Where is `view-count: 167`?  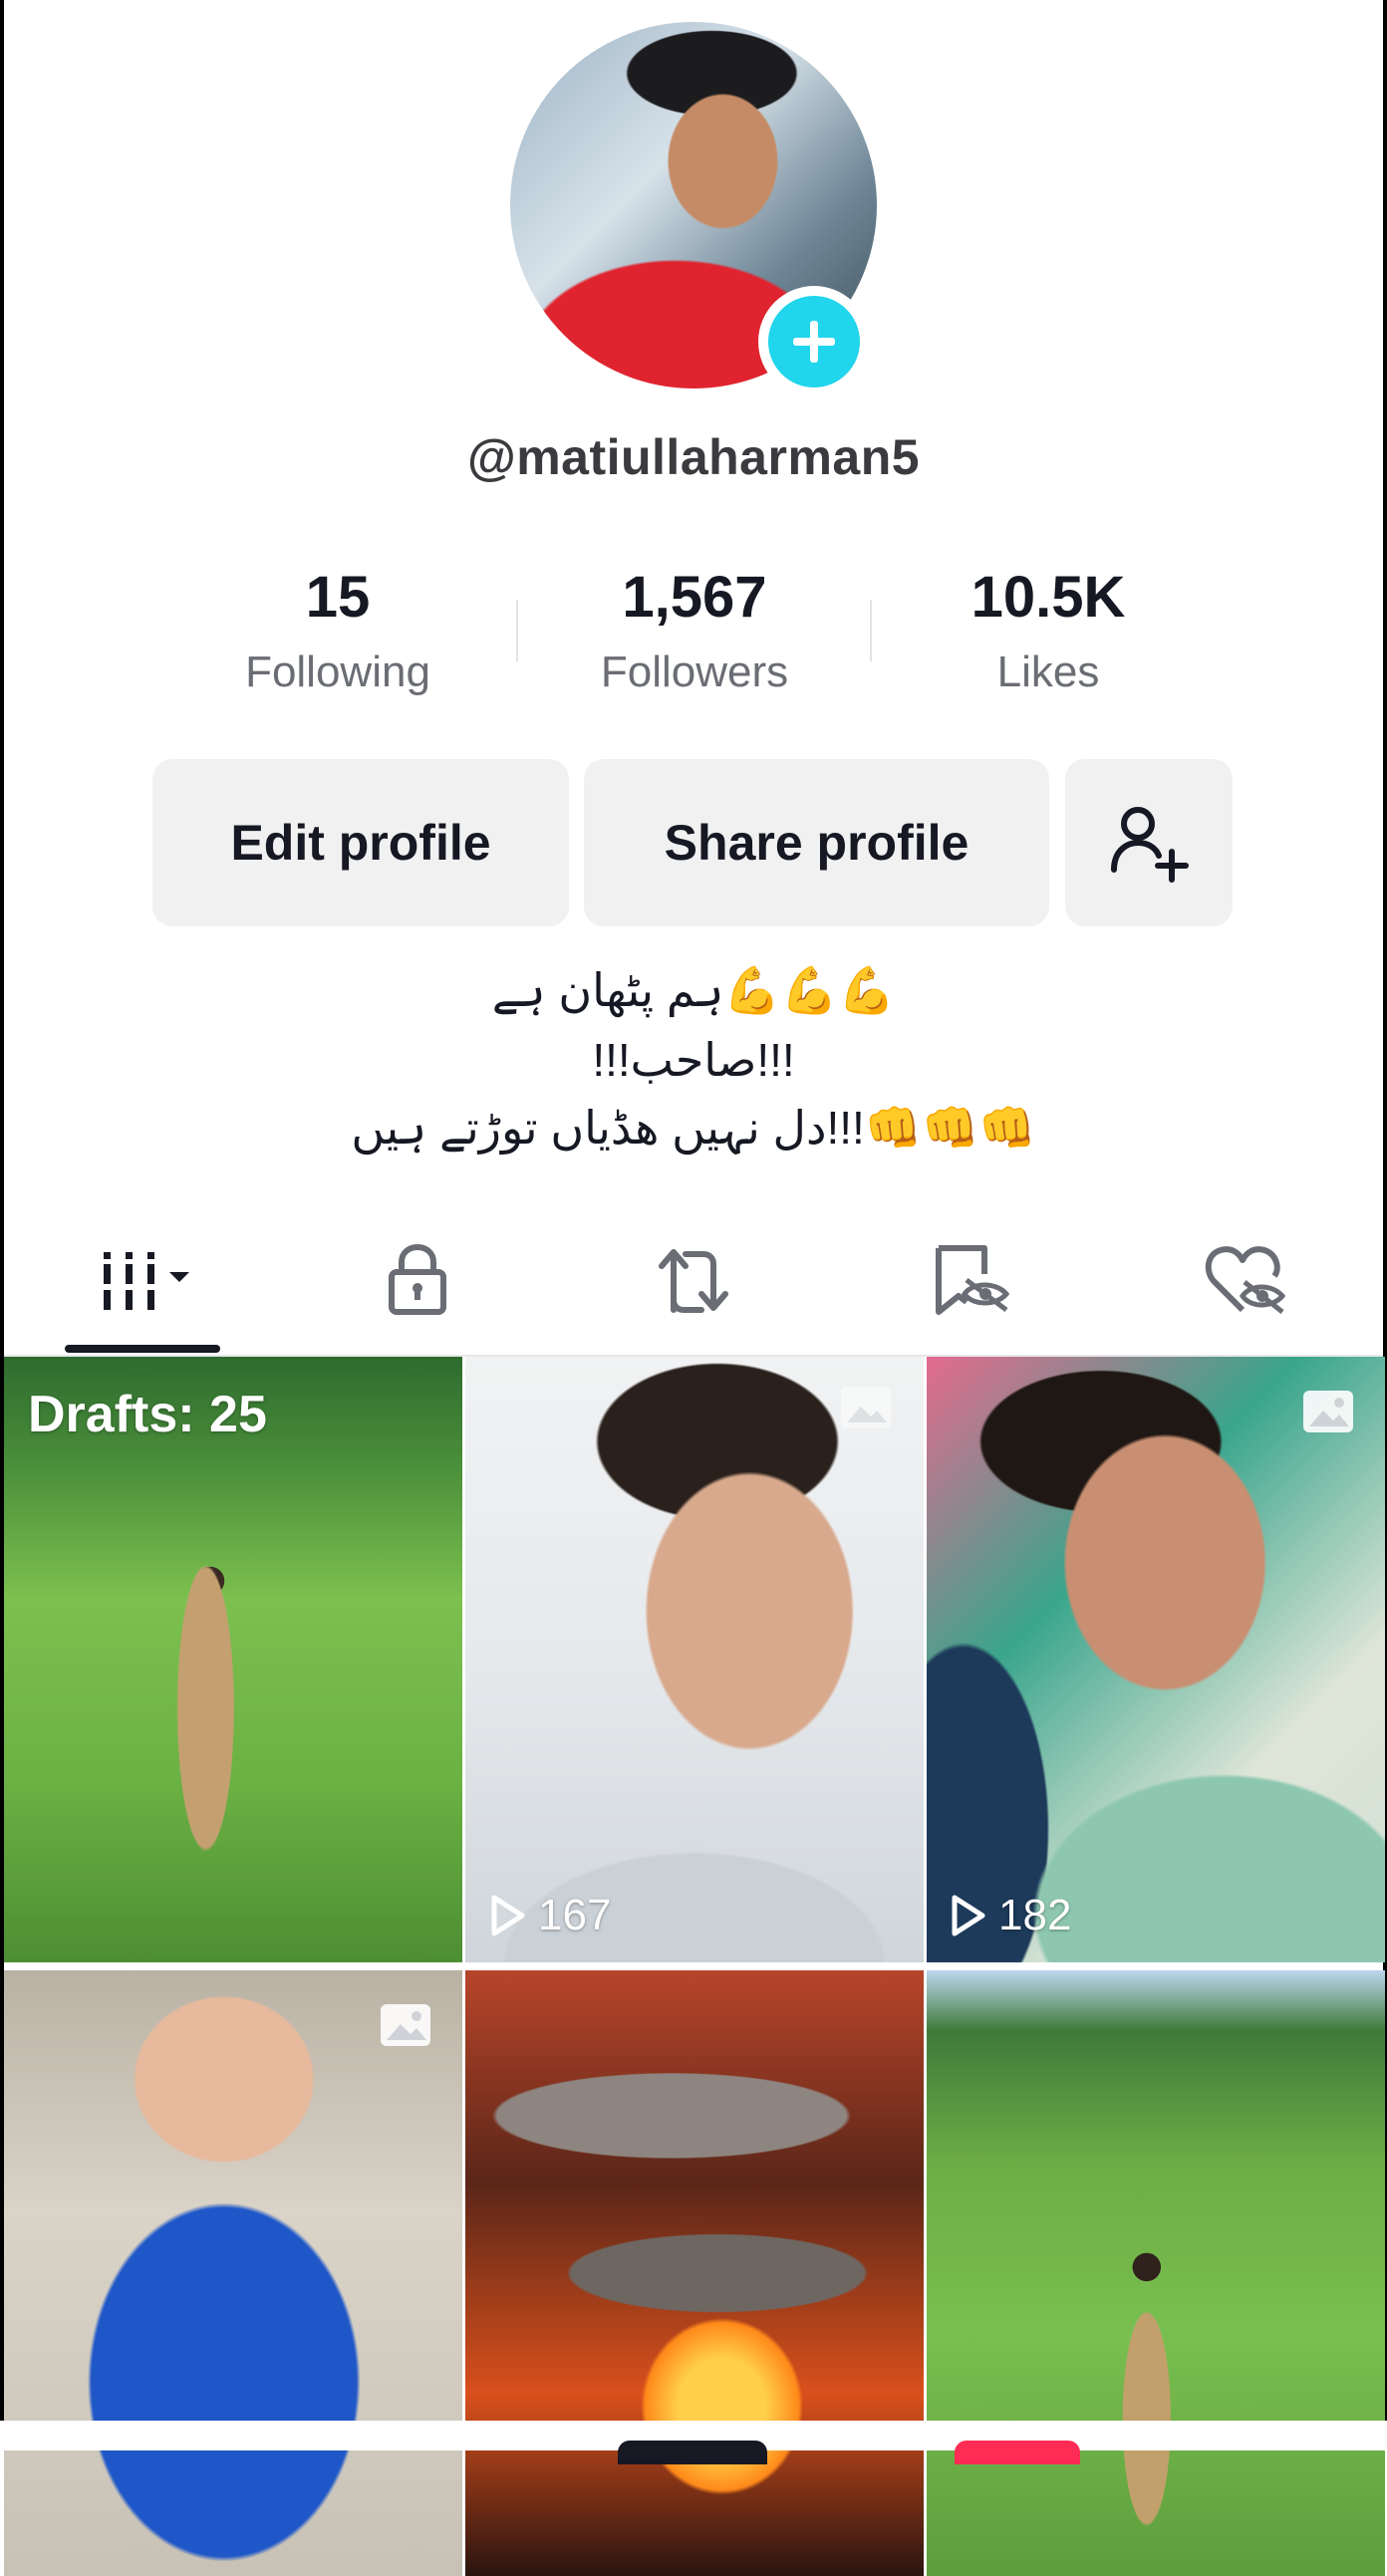
view-count: 167 is located at coordinates (549, 1915).